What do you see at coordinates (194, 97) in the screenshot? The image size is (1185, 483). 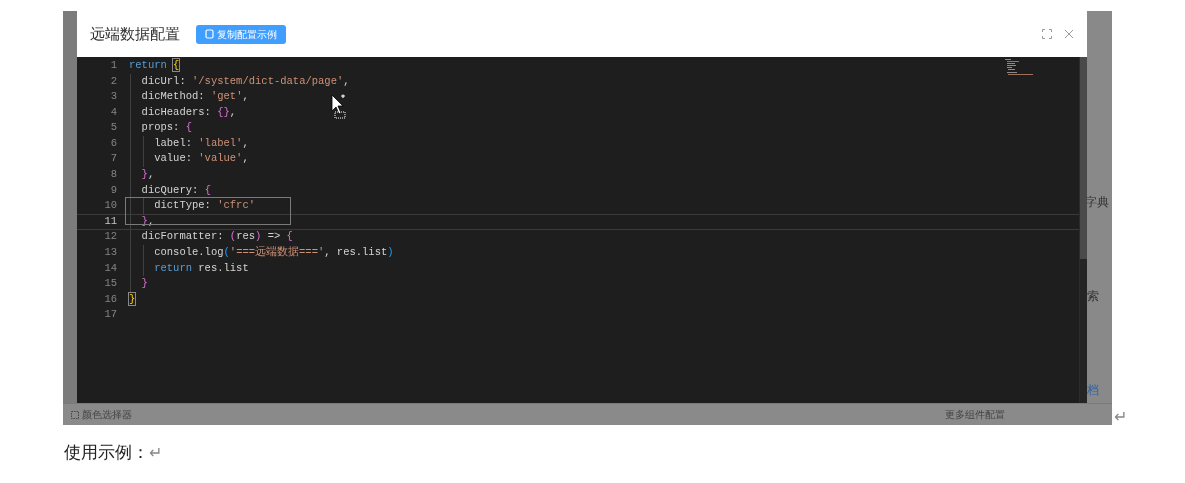 I see `code-line: dicMethod: 'get',` at bounding box center [194, 97].